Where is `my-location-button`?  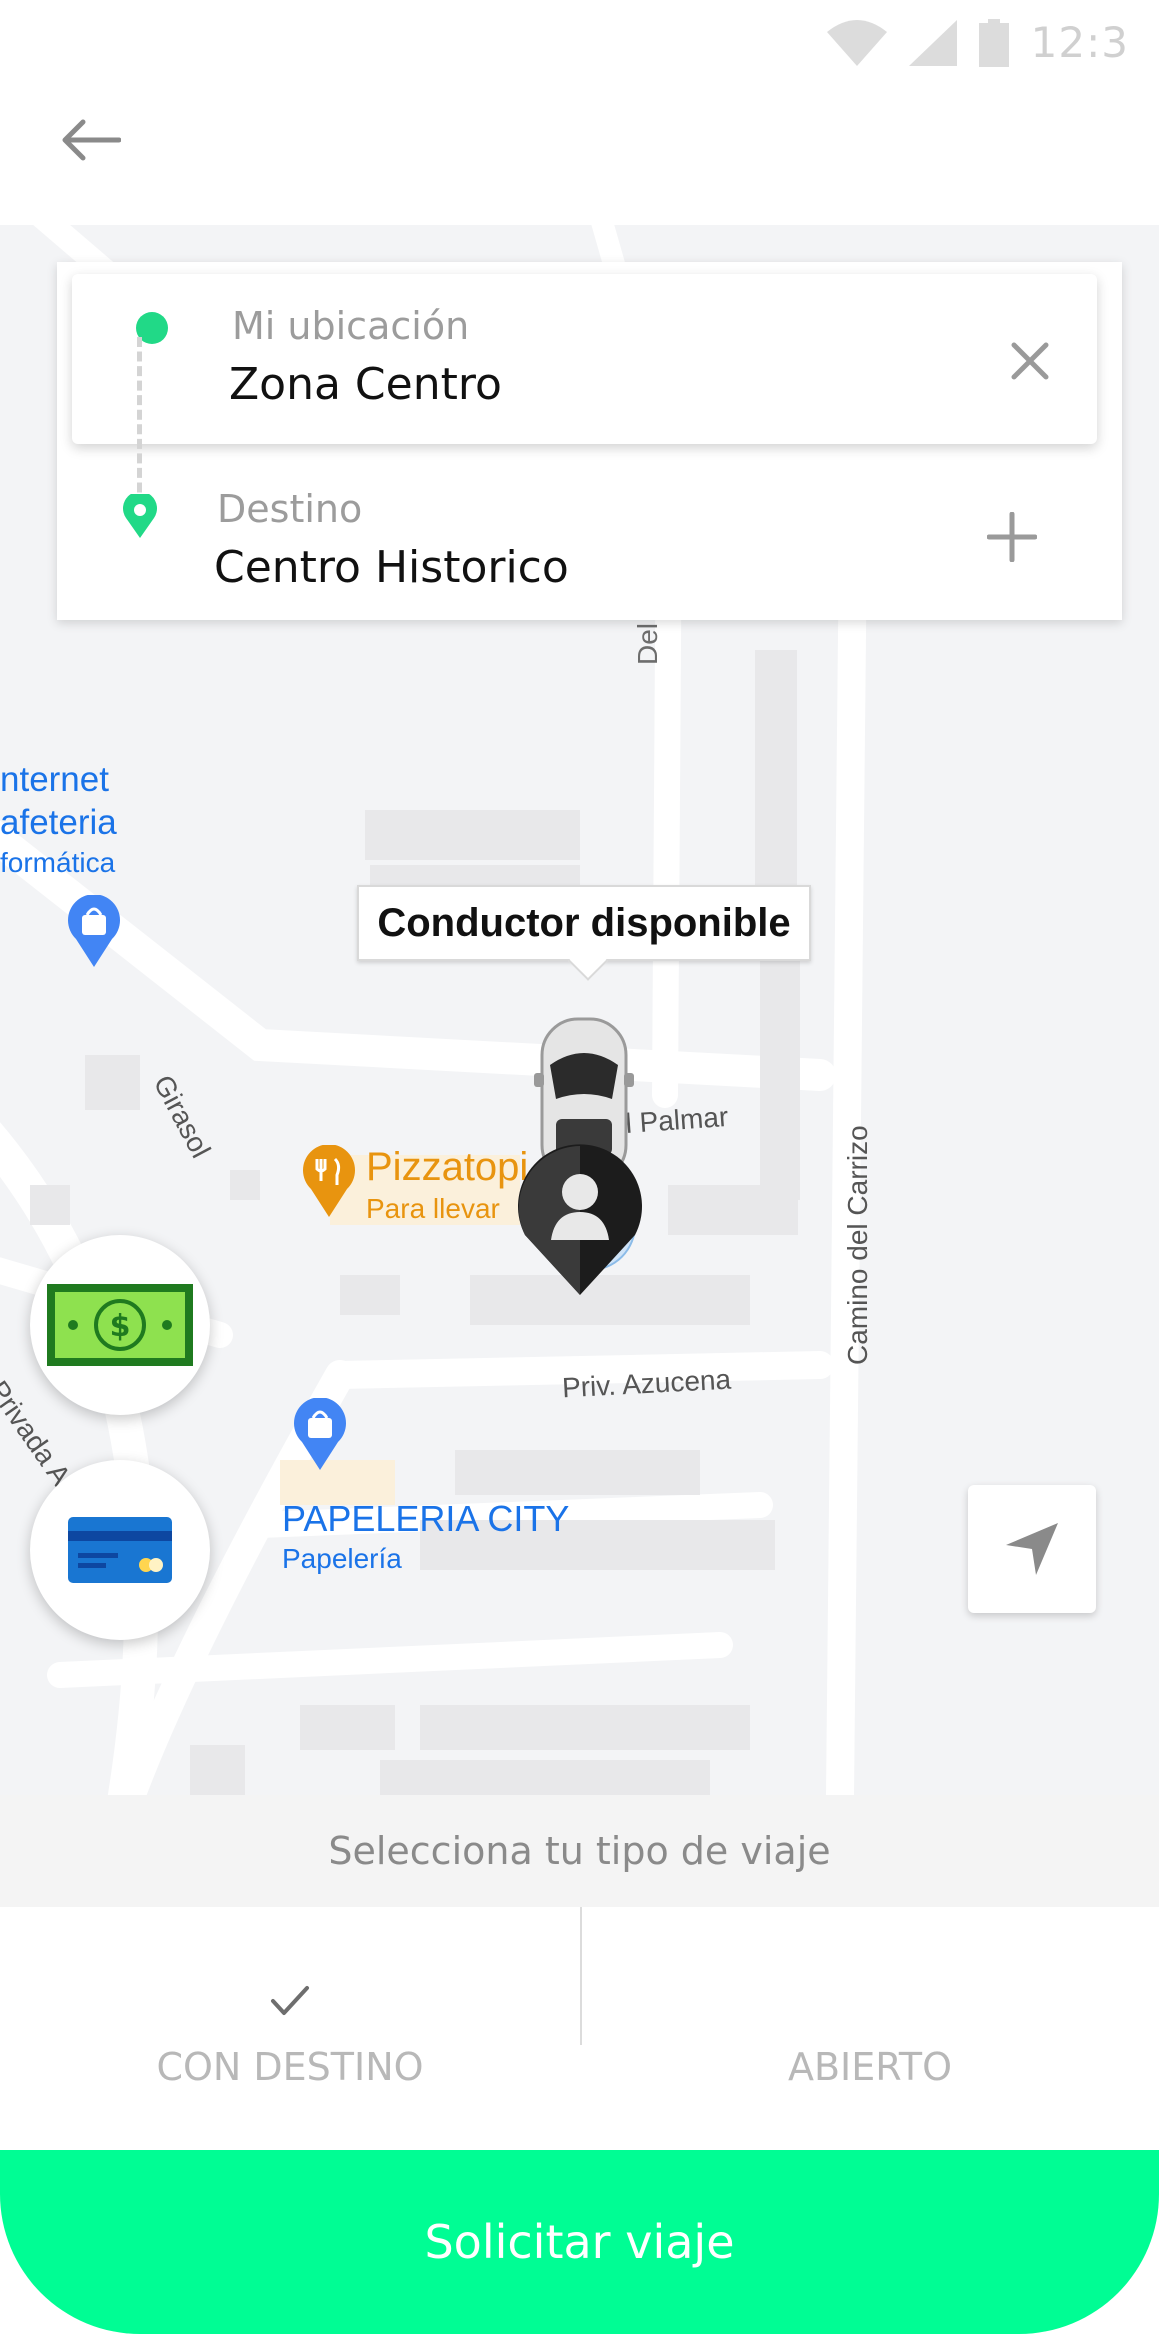 my-location-button is located at coordinates (1032, 1549).